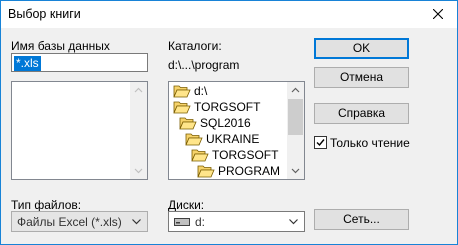 The width and height of the screenshot is (458, 245). What do you see at coordinates (236, 221) in the screenshot?
I see `drives-select: d:` at bounding box center [236, 221].